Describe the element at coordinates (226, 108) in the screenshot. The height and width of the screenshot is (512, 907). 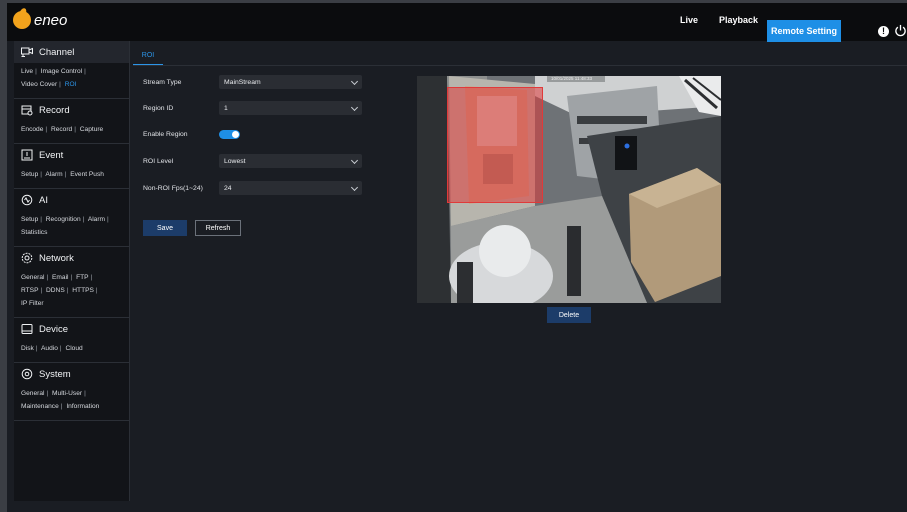
I see `region-id-value: 1` at that location.